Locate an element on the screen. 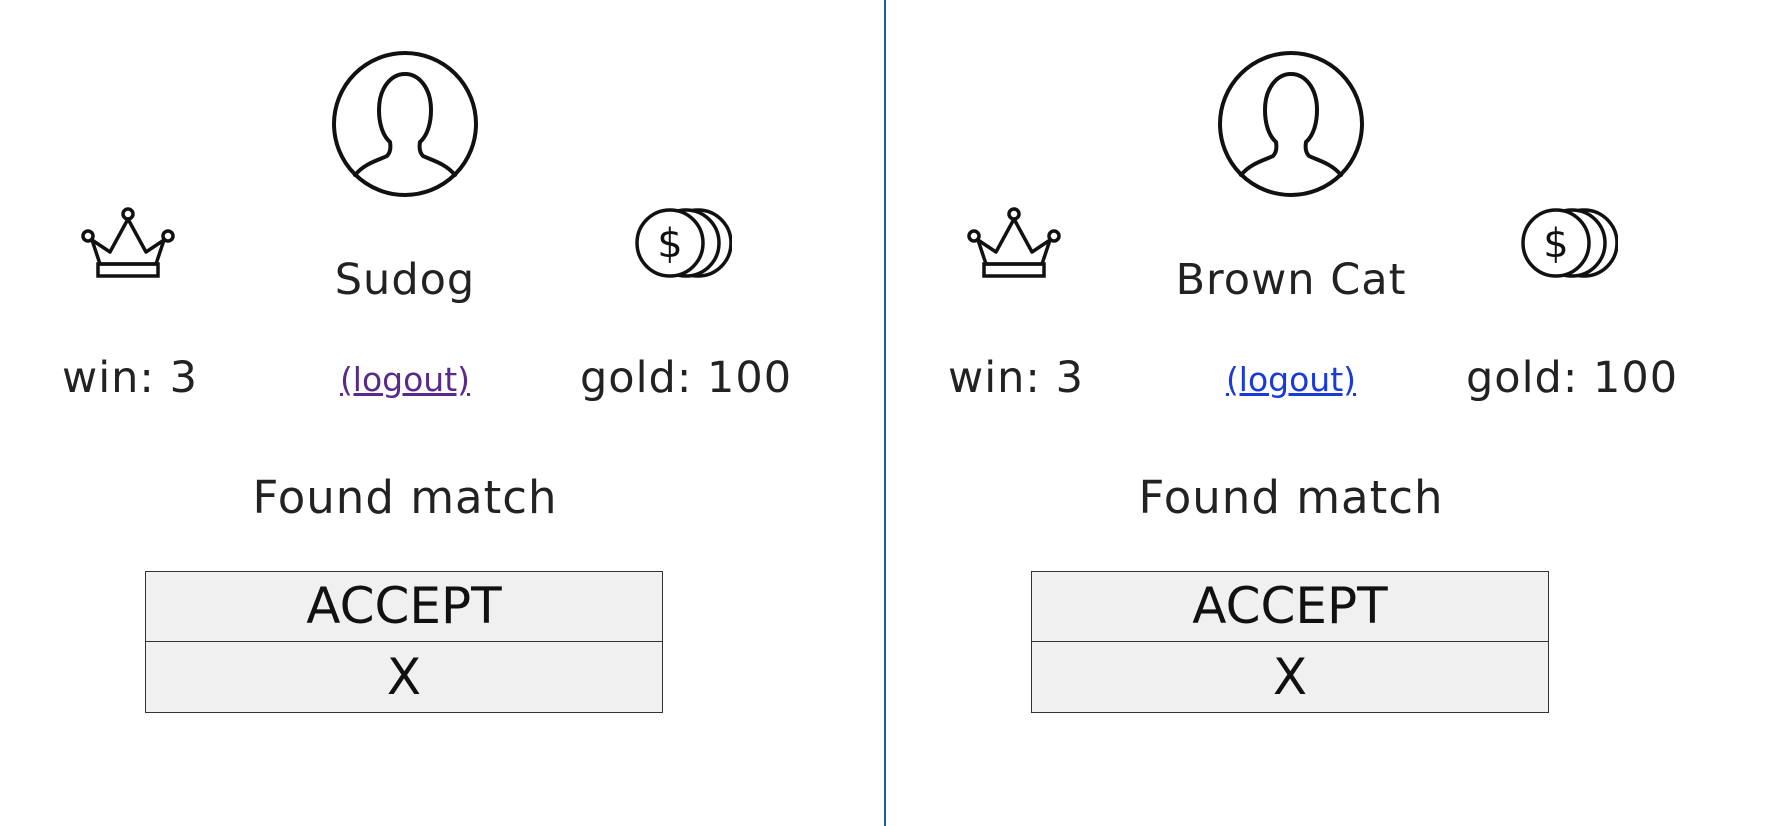 The width and height of the screenshot is (1788, 826). player-name: Brown Cat is located at coordinates (1291, 280).